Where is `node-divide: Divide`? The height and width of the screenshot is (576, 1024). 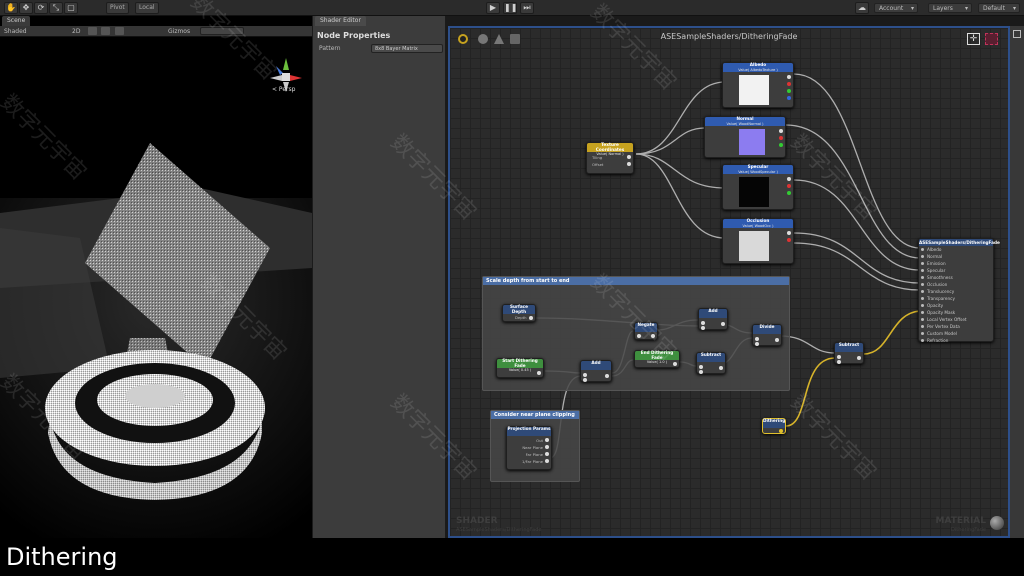
node-divide: Divide is located at coordinates (767, 335).